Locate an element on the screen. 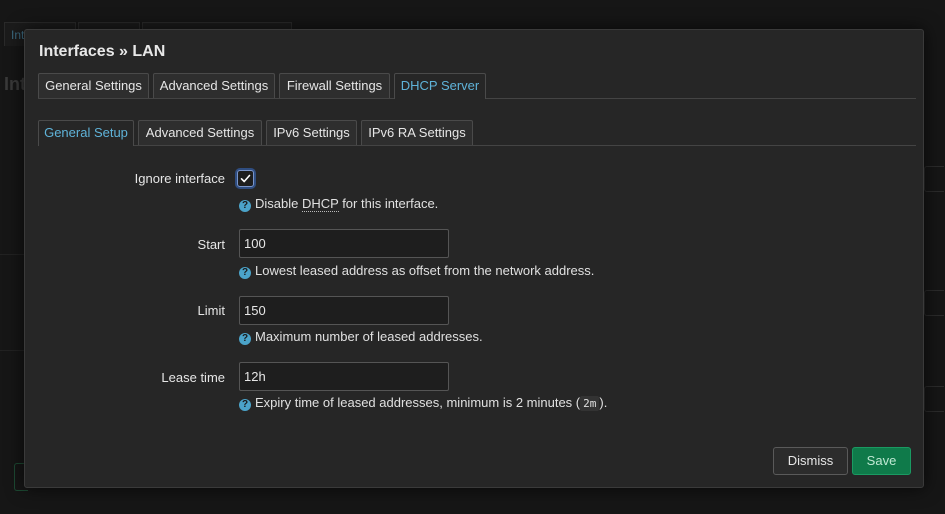 The image size is (945, 514). start-input is located at coordinates (344, 243).